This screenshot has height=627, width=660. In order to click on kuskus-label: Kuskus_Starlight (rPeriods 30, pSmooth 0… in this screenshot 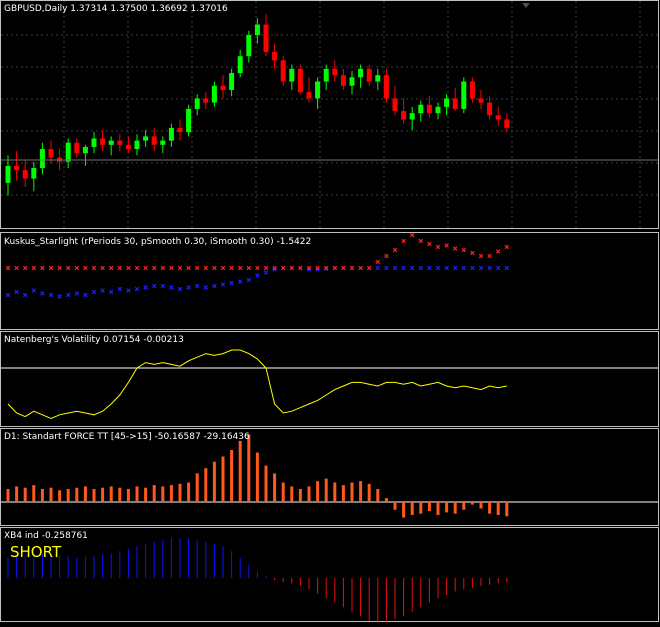, I will do `click(158, 242)`.